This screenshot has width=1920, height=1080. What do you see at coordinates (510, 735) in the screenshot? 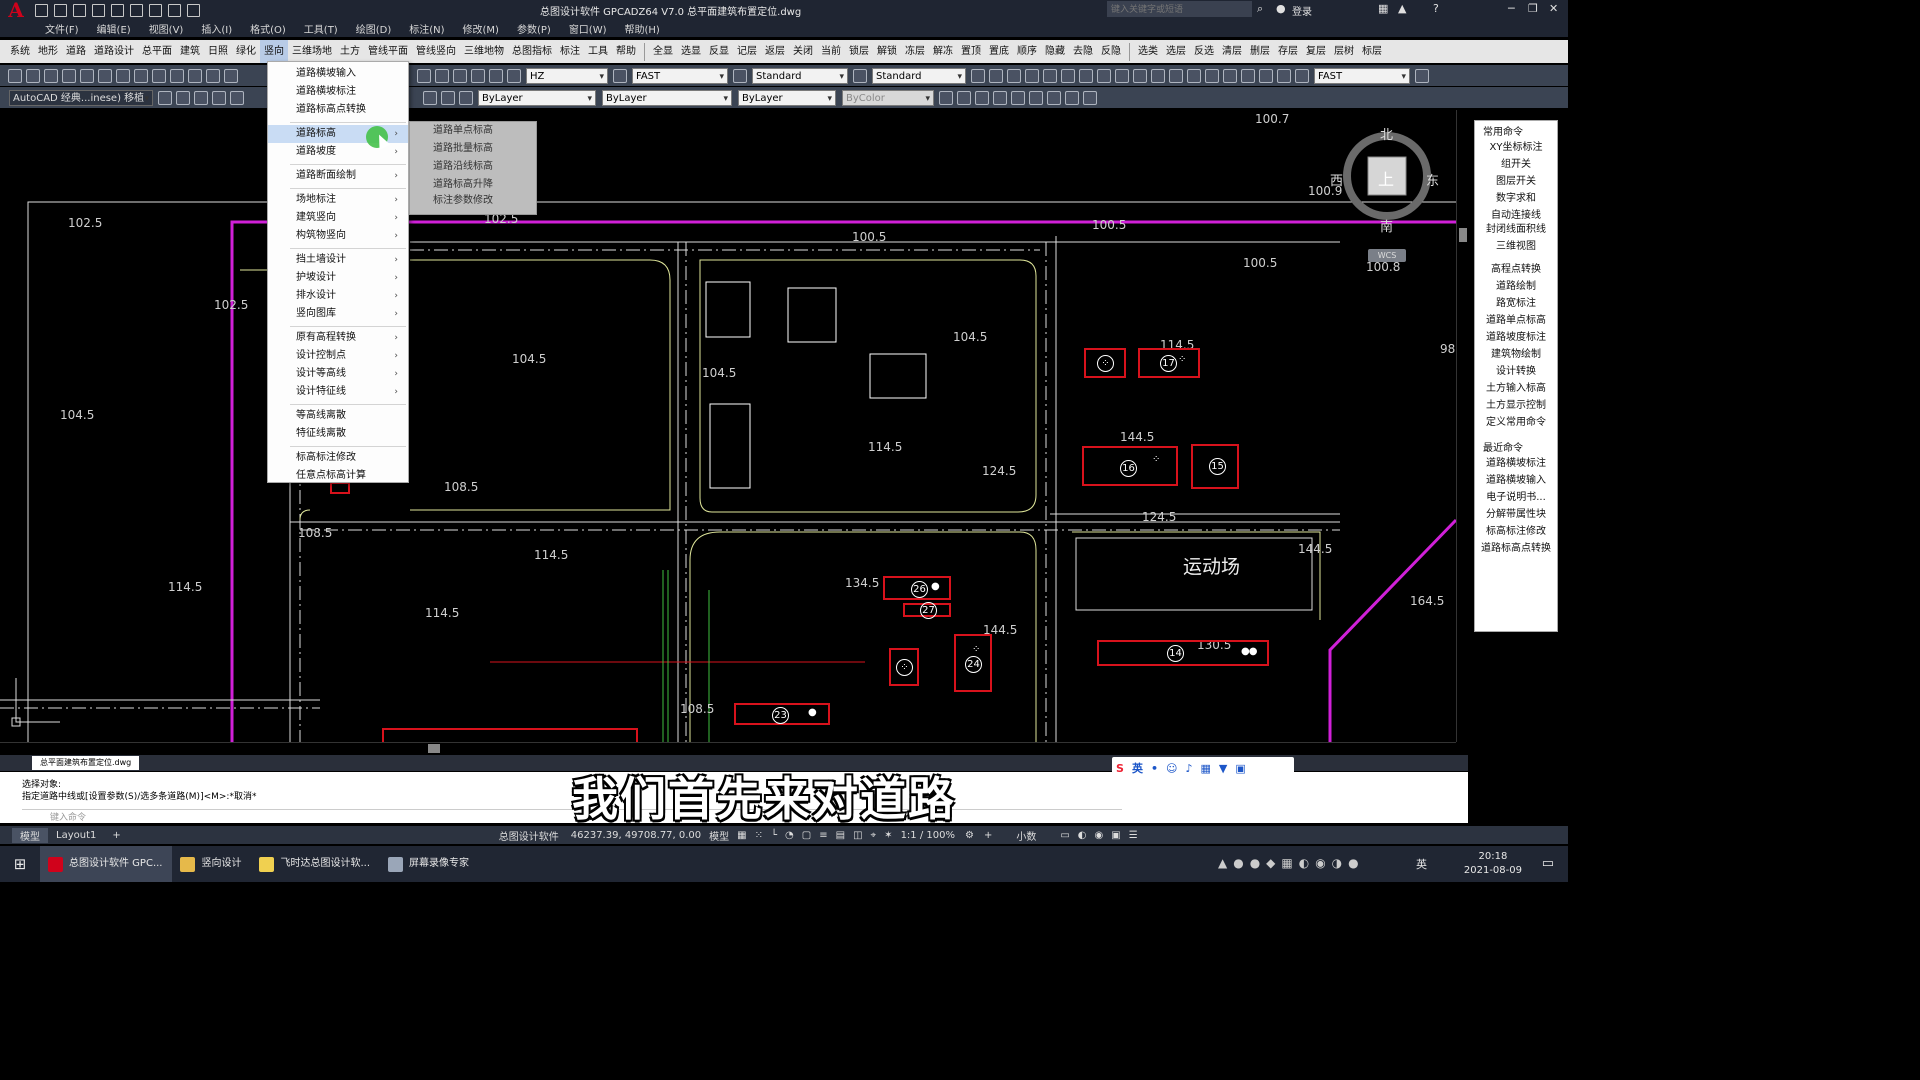
I see `building-block` at bounding box center [510, 735].